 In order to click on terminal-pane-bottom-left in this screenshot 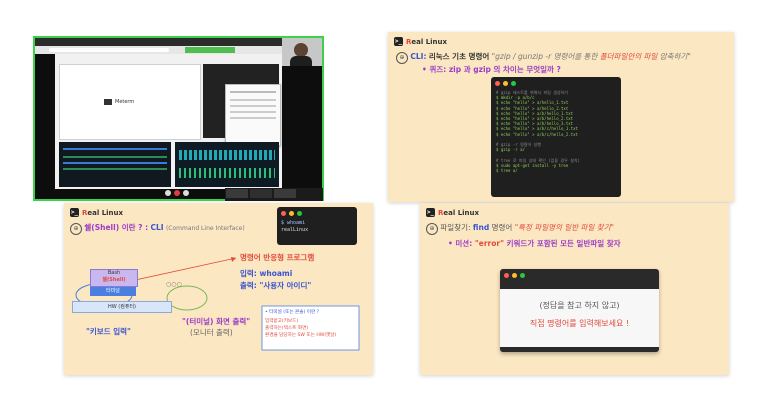, I will do `click(115, 164)`.